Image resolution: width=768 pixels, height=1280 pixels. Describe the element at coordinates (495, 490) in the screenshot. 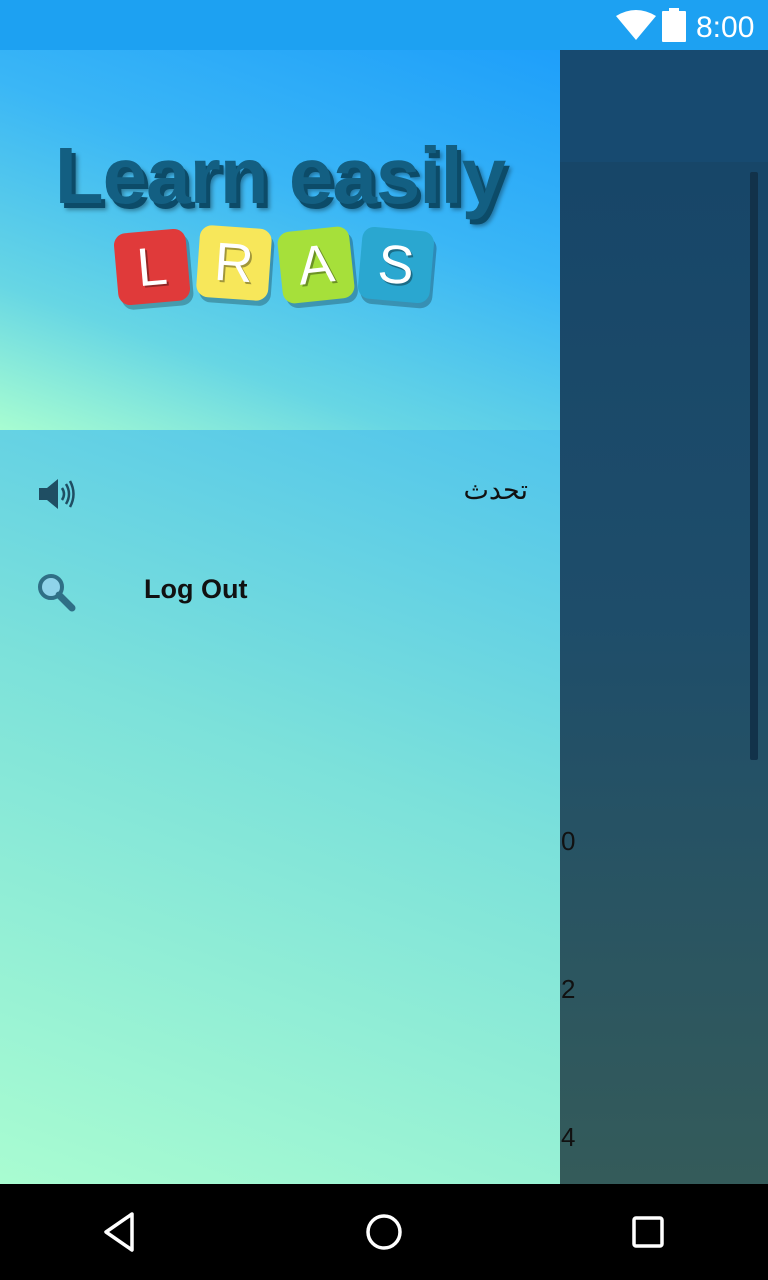

I see `menu-item-label: تحدث` at that location.